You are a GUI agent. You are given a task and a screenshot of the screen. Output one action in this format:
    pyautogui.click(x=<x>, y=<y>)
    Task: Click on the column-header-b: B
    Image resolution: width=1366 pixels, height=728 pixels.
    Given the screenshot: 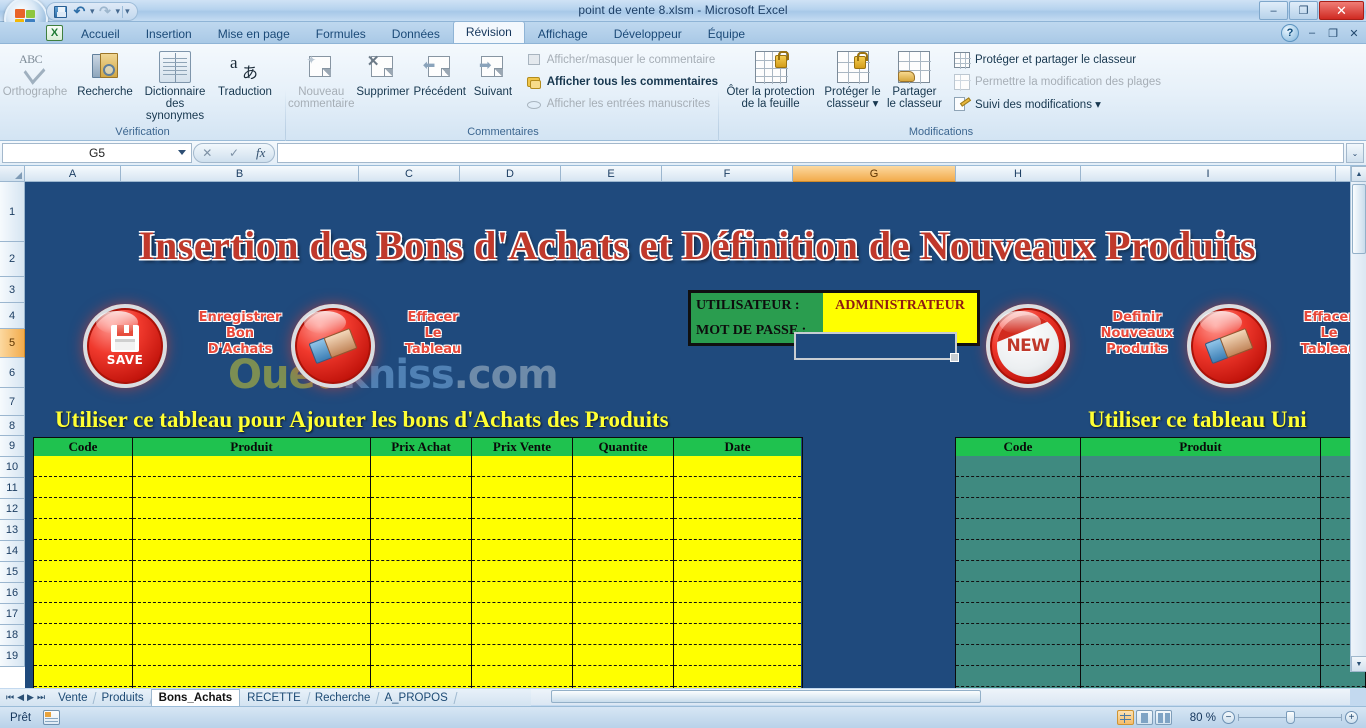 What is the action you would take?
    pyautogui.click(x=240, y=174)
    